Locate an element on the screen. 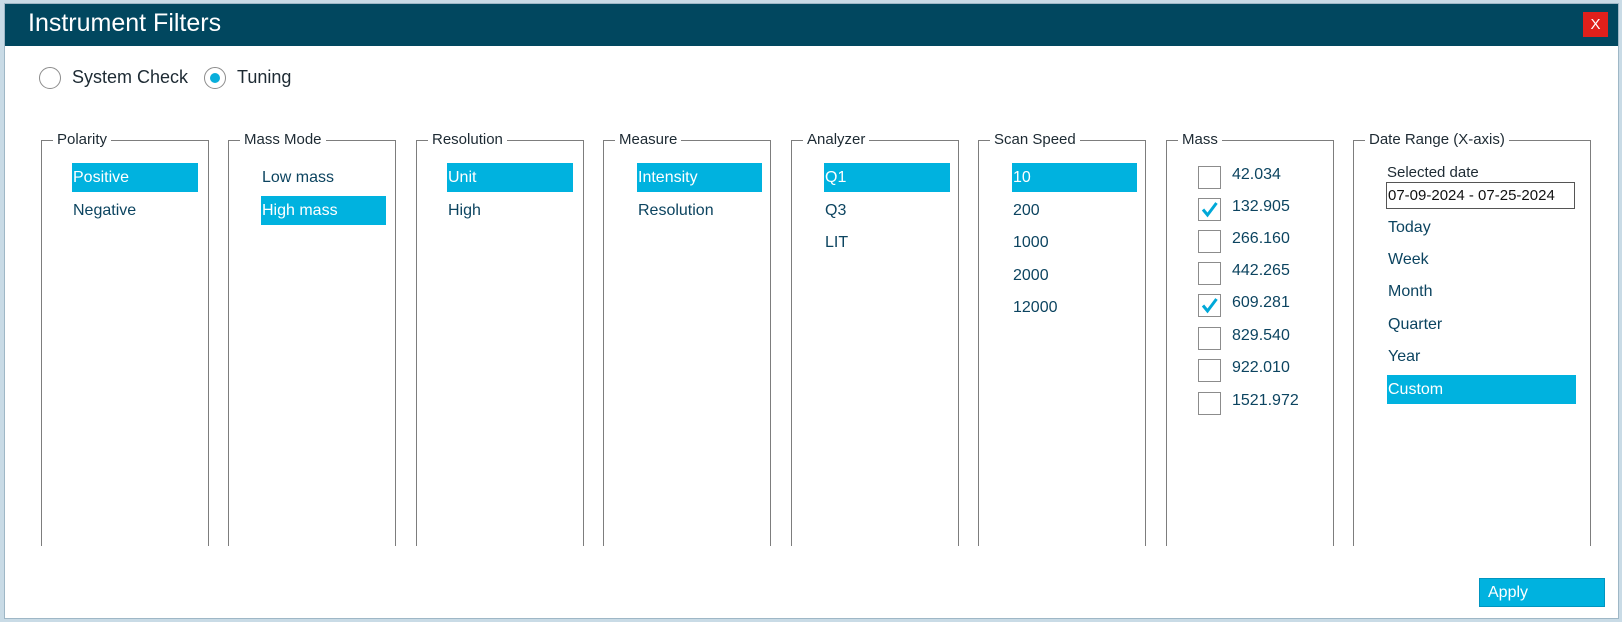 Image resolution: width=1622 pixels, height=622 pixels. scan-speed-item-200: 200 is located at coordinates (1074, 210).